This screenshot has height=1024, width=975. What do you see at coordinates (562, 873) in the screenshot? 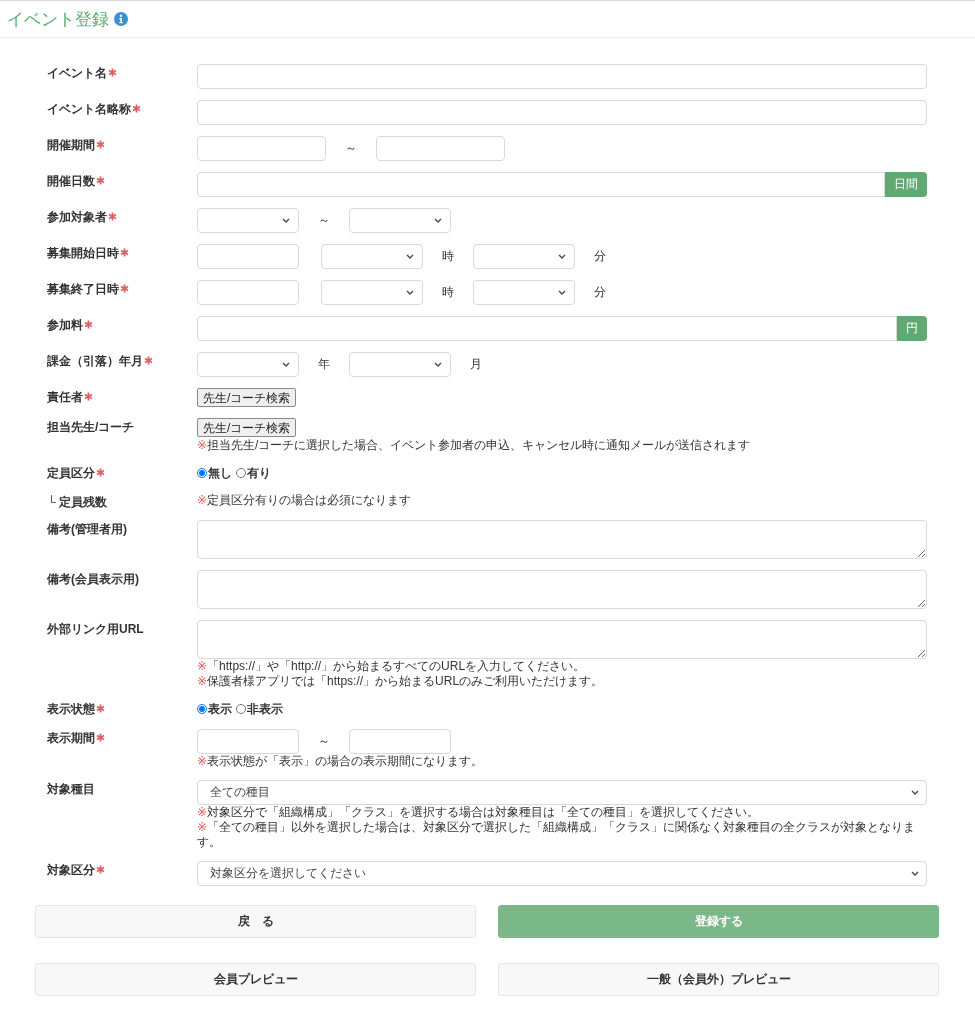
I see `select-field: 対象区分を選択してください` at bounding box center [562, 873].